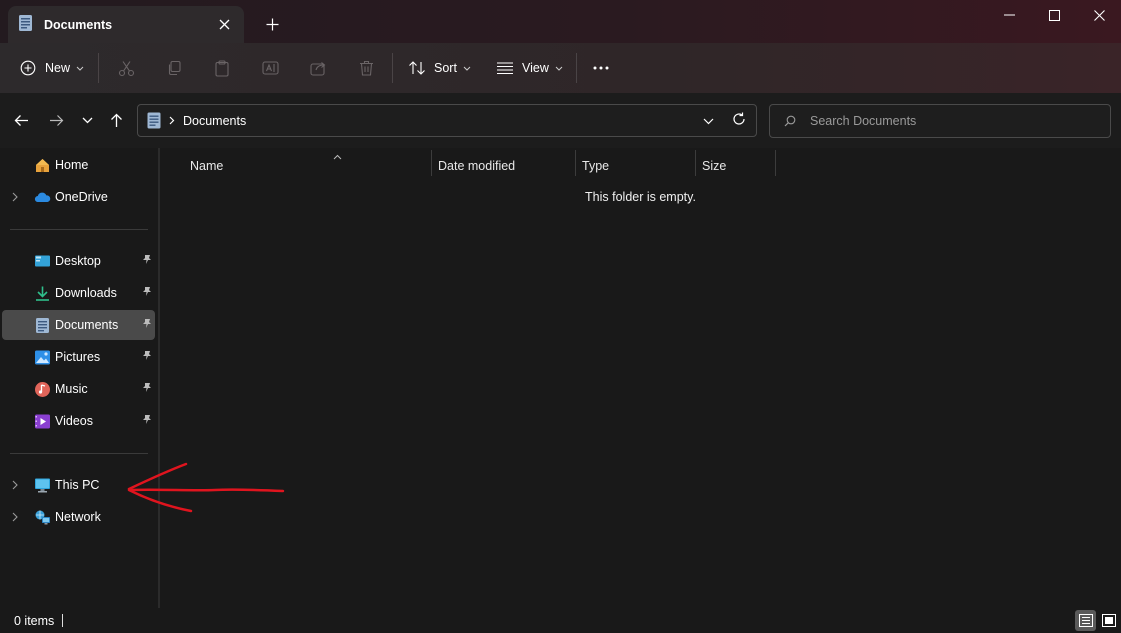 The height and width of the screenshot is (633, 1121). What do you see at coordinates (42, 197) in the screenshot?
I see `cloud-icon` at bounding box center [42, 197].